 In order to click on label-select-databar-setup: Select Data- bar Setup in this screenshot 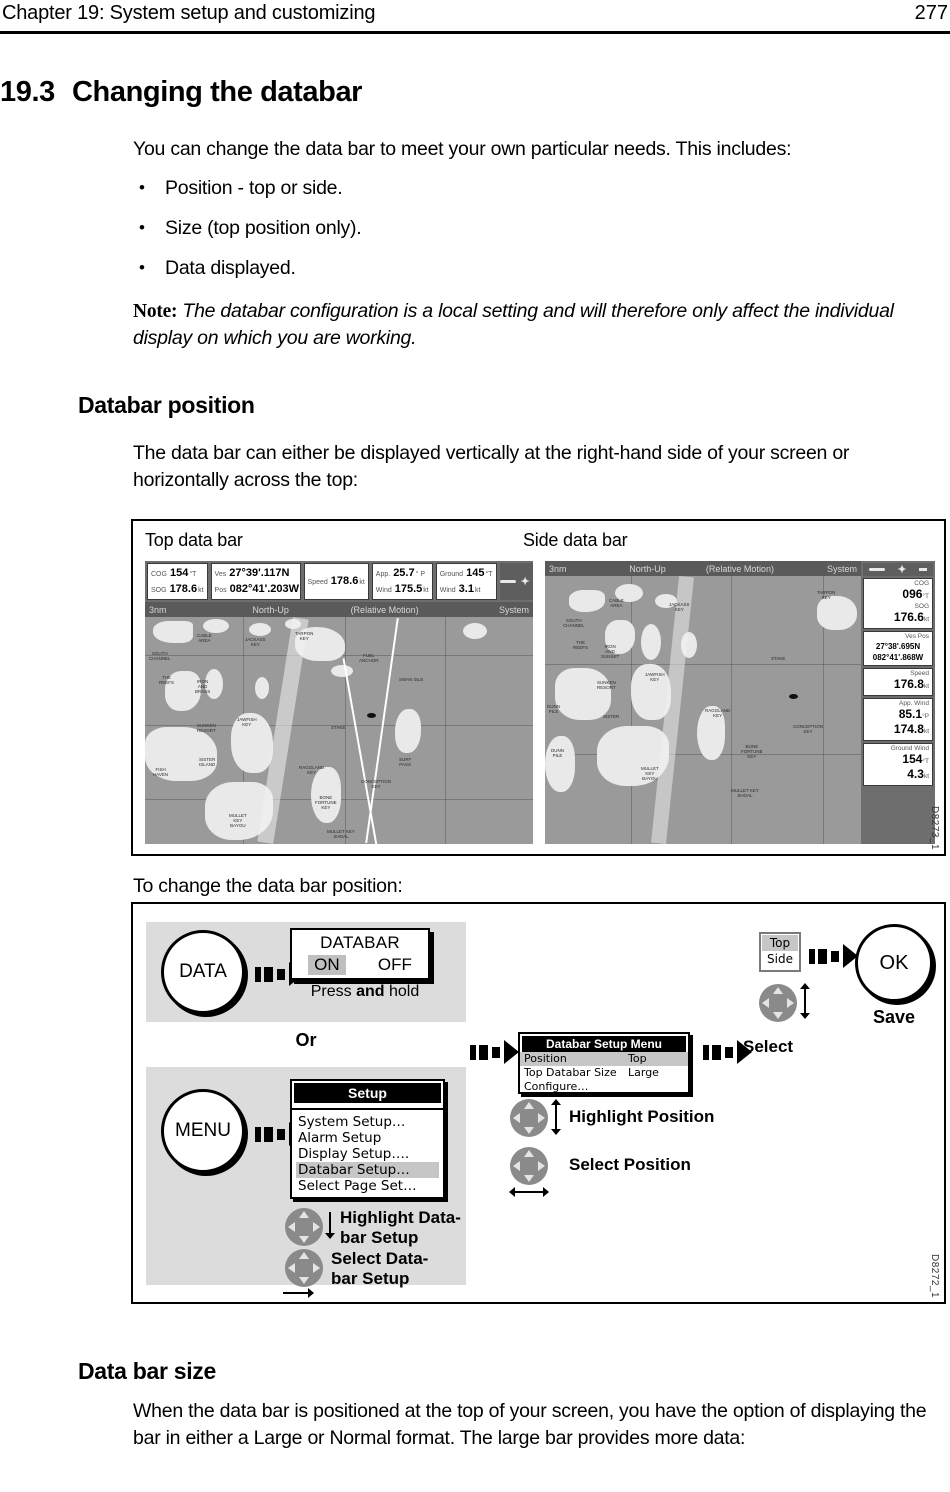, I will do `click(396, 1269)`.